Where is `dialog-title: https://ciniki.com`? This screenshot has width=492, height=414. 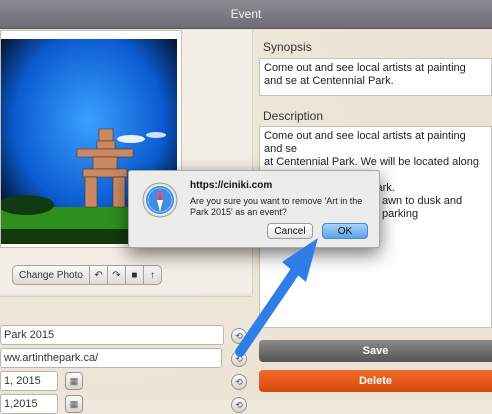 dialog-title: https://ciniki.com is located at coordinates (231, 185).